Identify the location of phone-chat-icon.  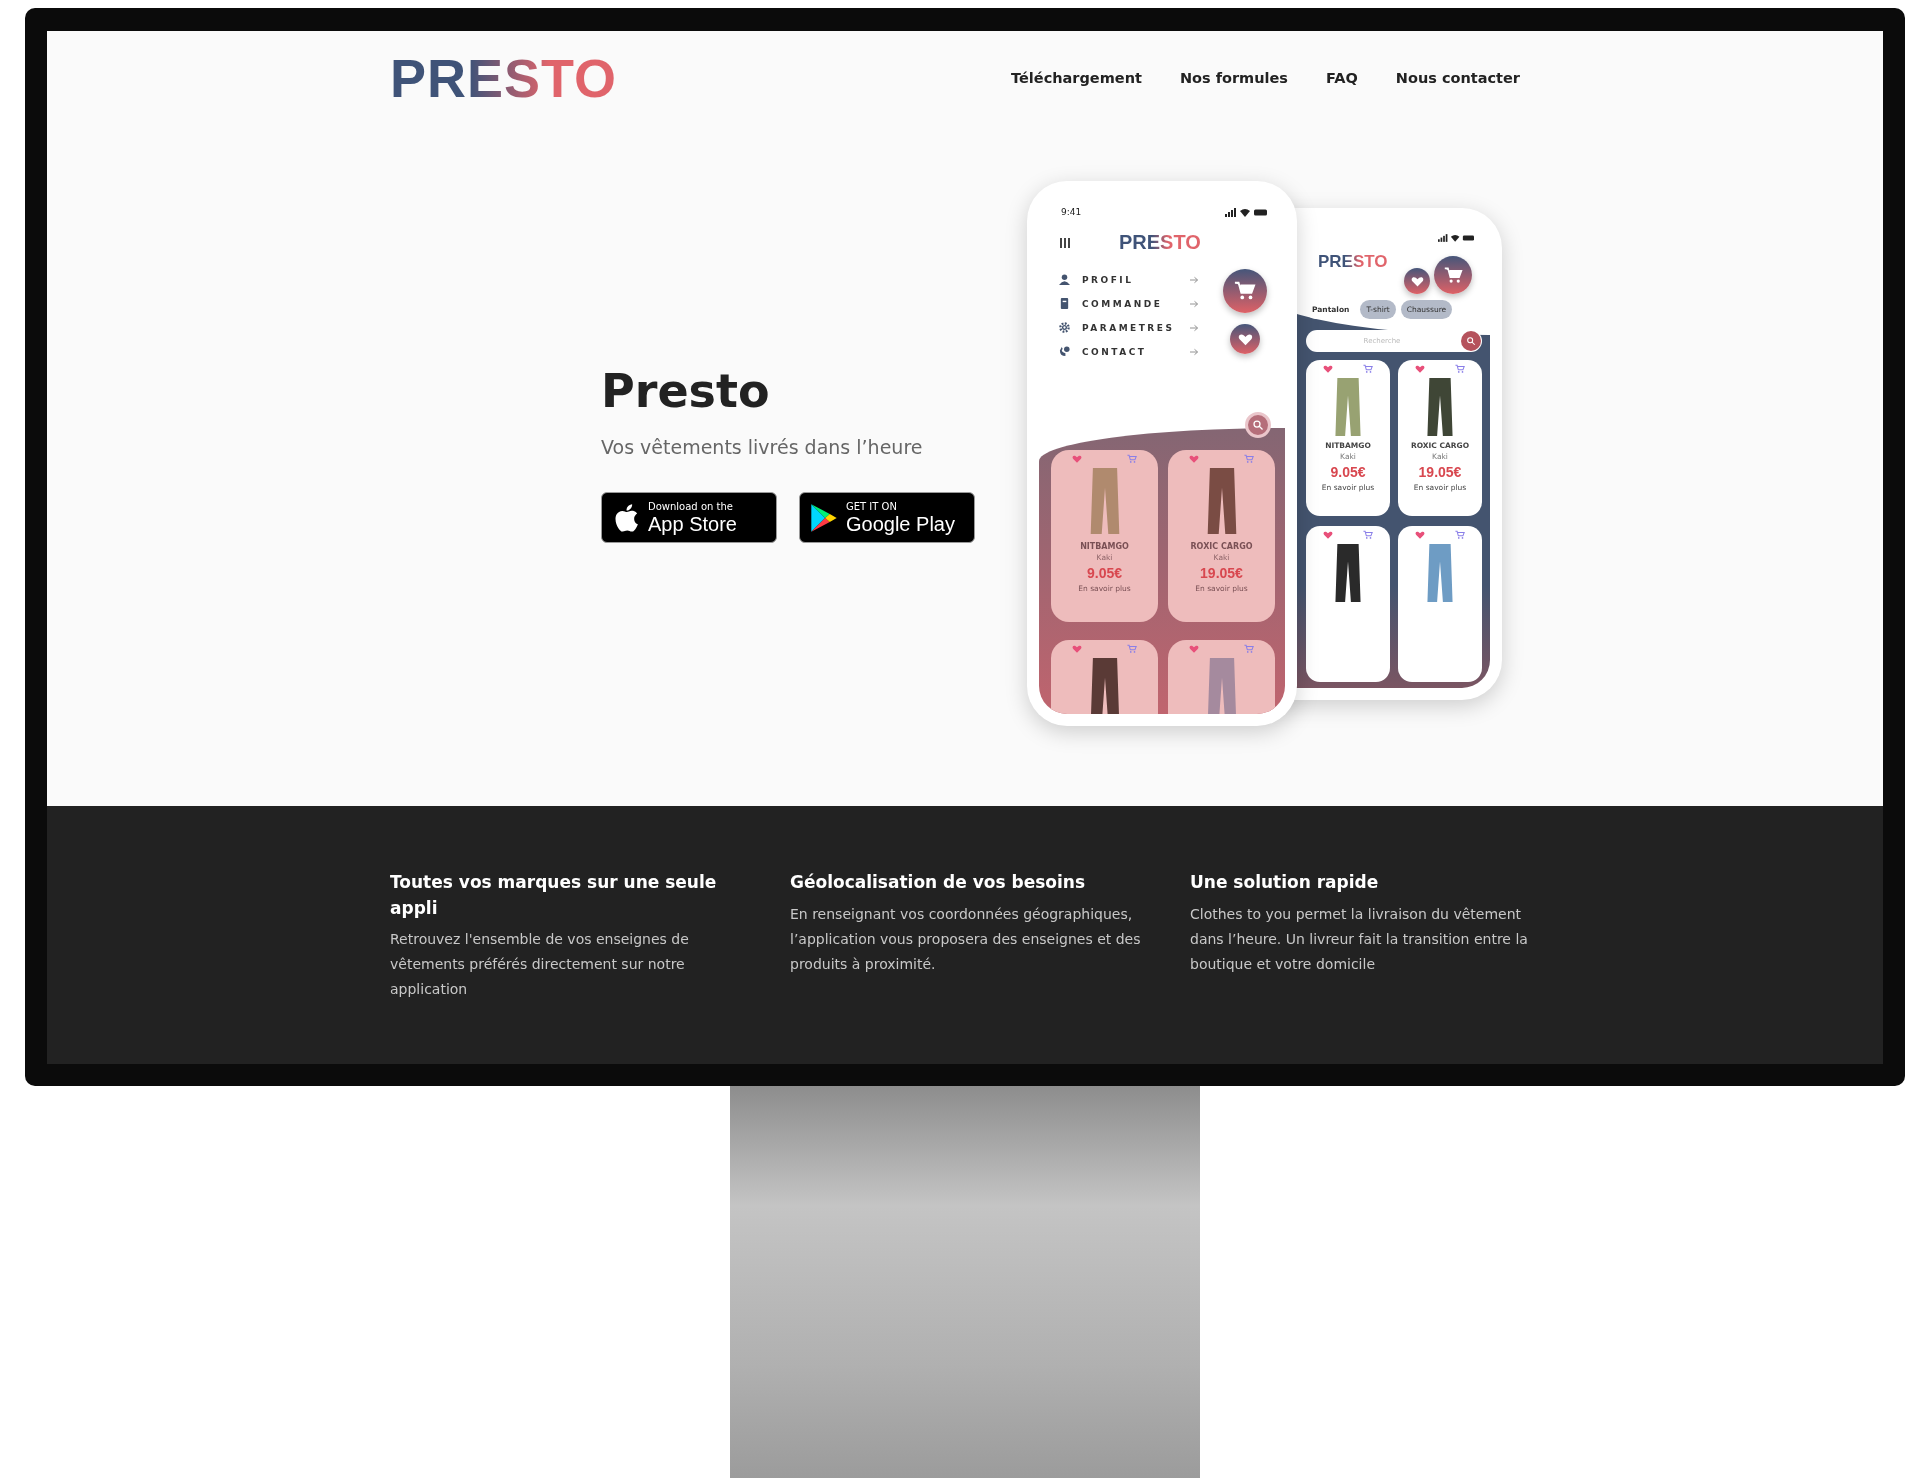
(1064, 351).